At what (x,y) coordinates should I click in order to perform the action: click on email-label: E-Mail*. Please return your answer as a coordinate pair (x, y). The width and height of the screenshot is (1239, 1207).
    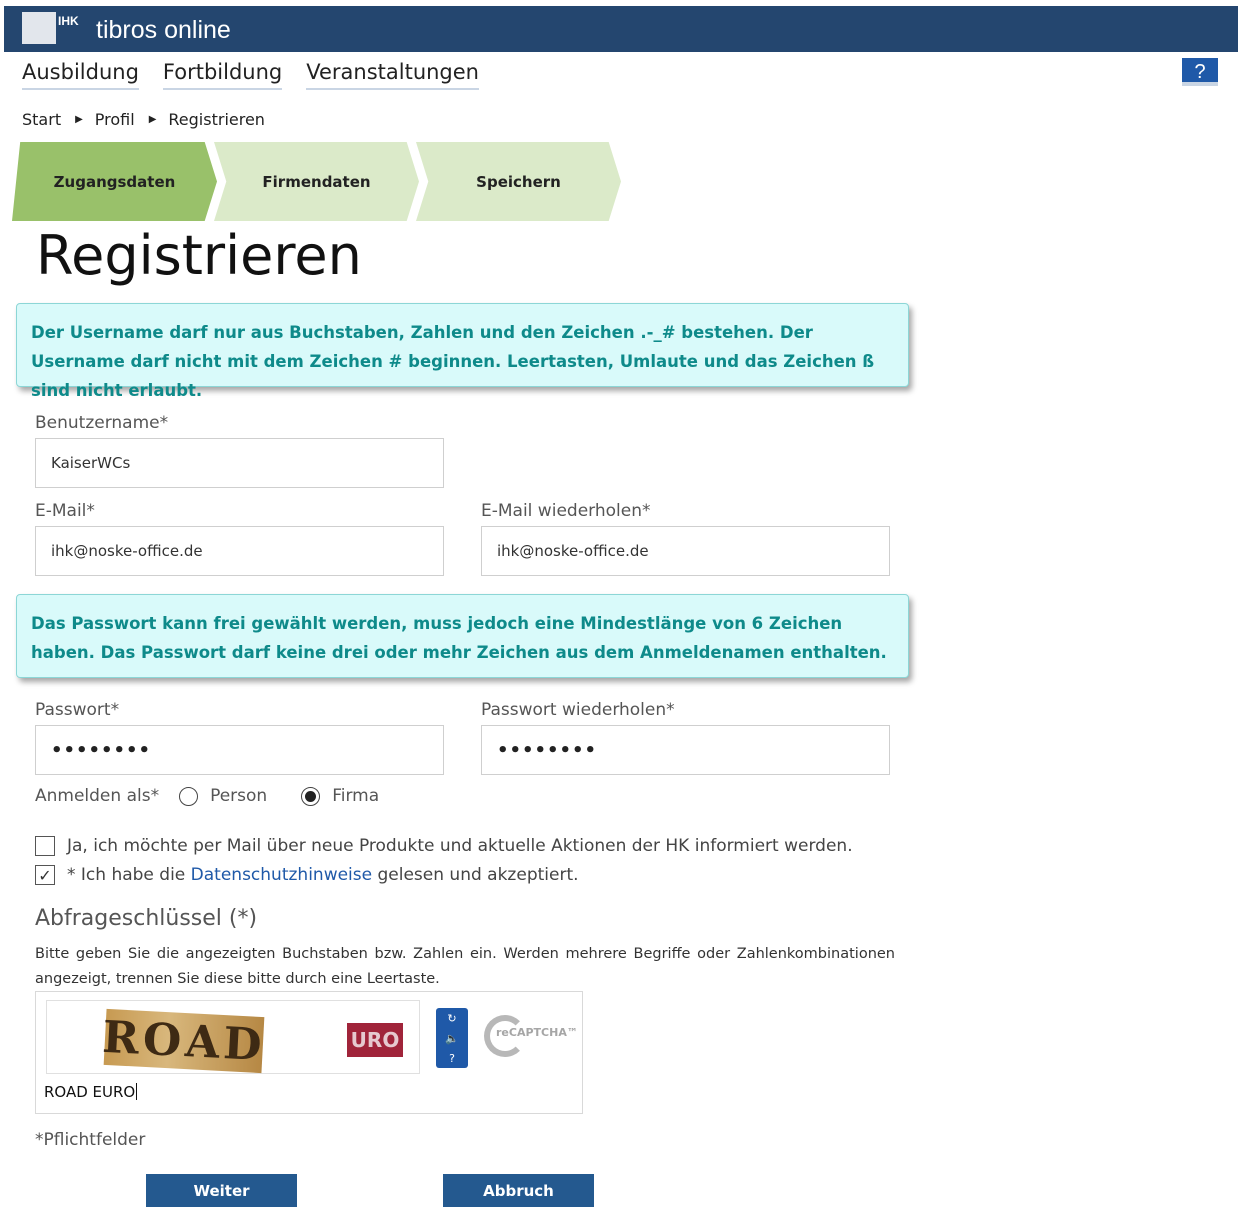
    Looking at the image, I should click on (65, 511).